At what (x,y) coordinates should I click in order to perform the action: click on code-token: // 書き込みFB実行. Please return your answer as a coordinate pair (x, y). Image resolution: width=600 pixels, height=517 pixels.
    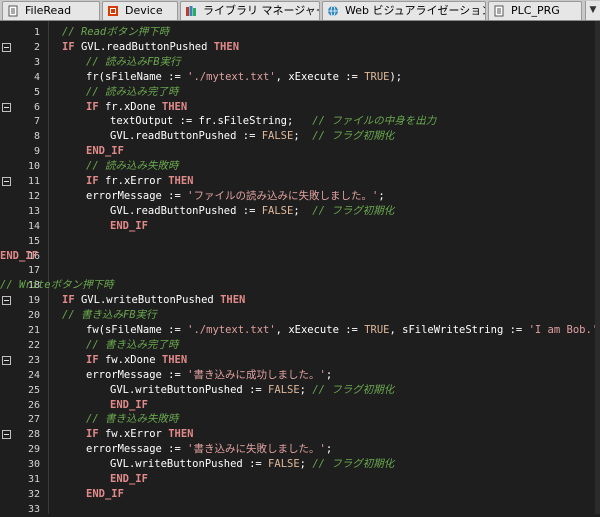
    Looking at the image, I should click on (109, 315).